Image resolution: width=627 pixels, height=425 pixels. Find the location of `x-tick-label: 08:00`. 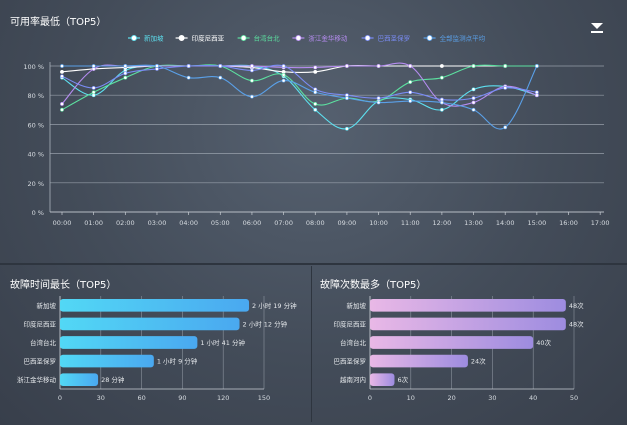

x-tick-label: 08:00 is located at coordinates (315, 223).